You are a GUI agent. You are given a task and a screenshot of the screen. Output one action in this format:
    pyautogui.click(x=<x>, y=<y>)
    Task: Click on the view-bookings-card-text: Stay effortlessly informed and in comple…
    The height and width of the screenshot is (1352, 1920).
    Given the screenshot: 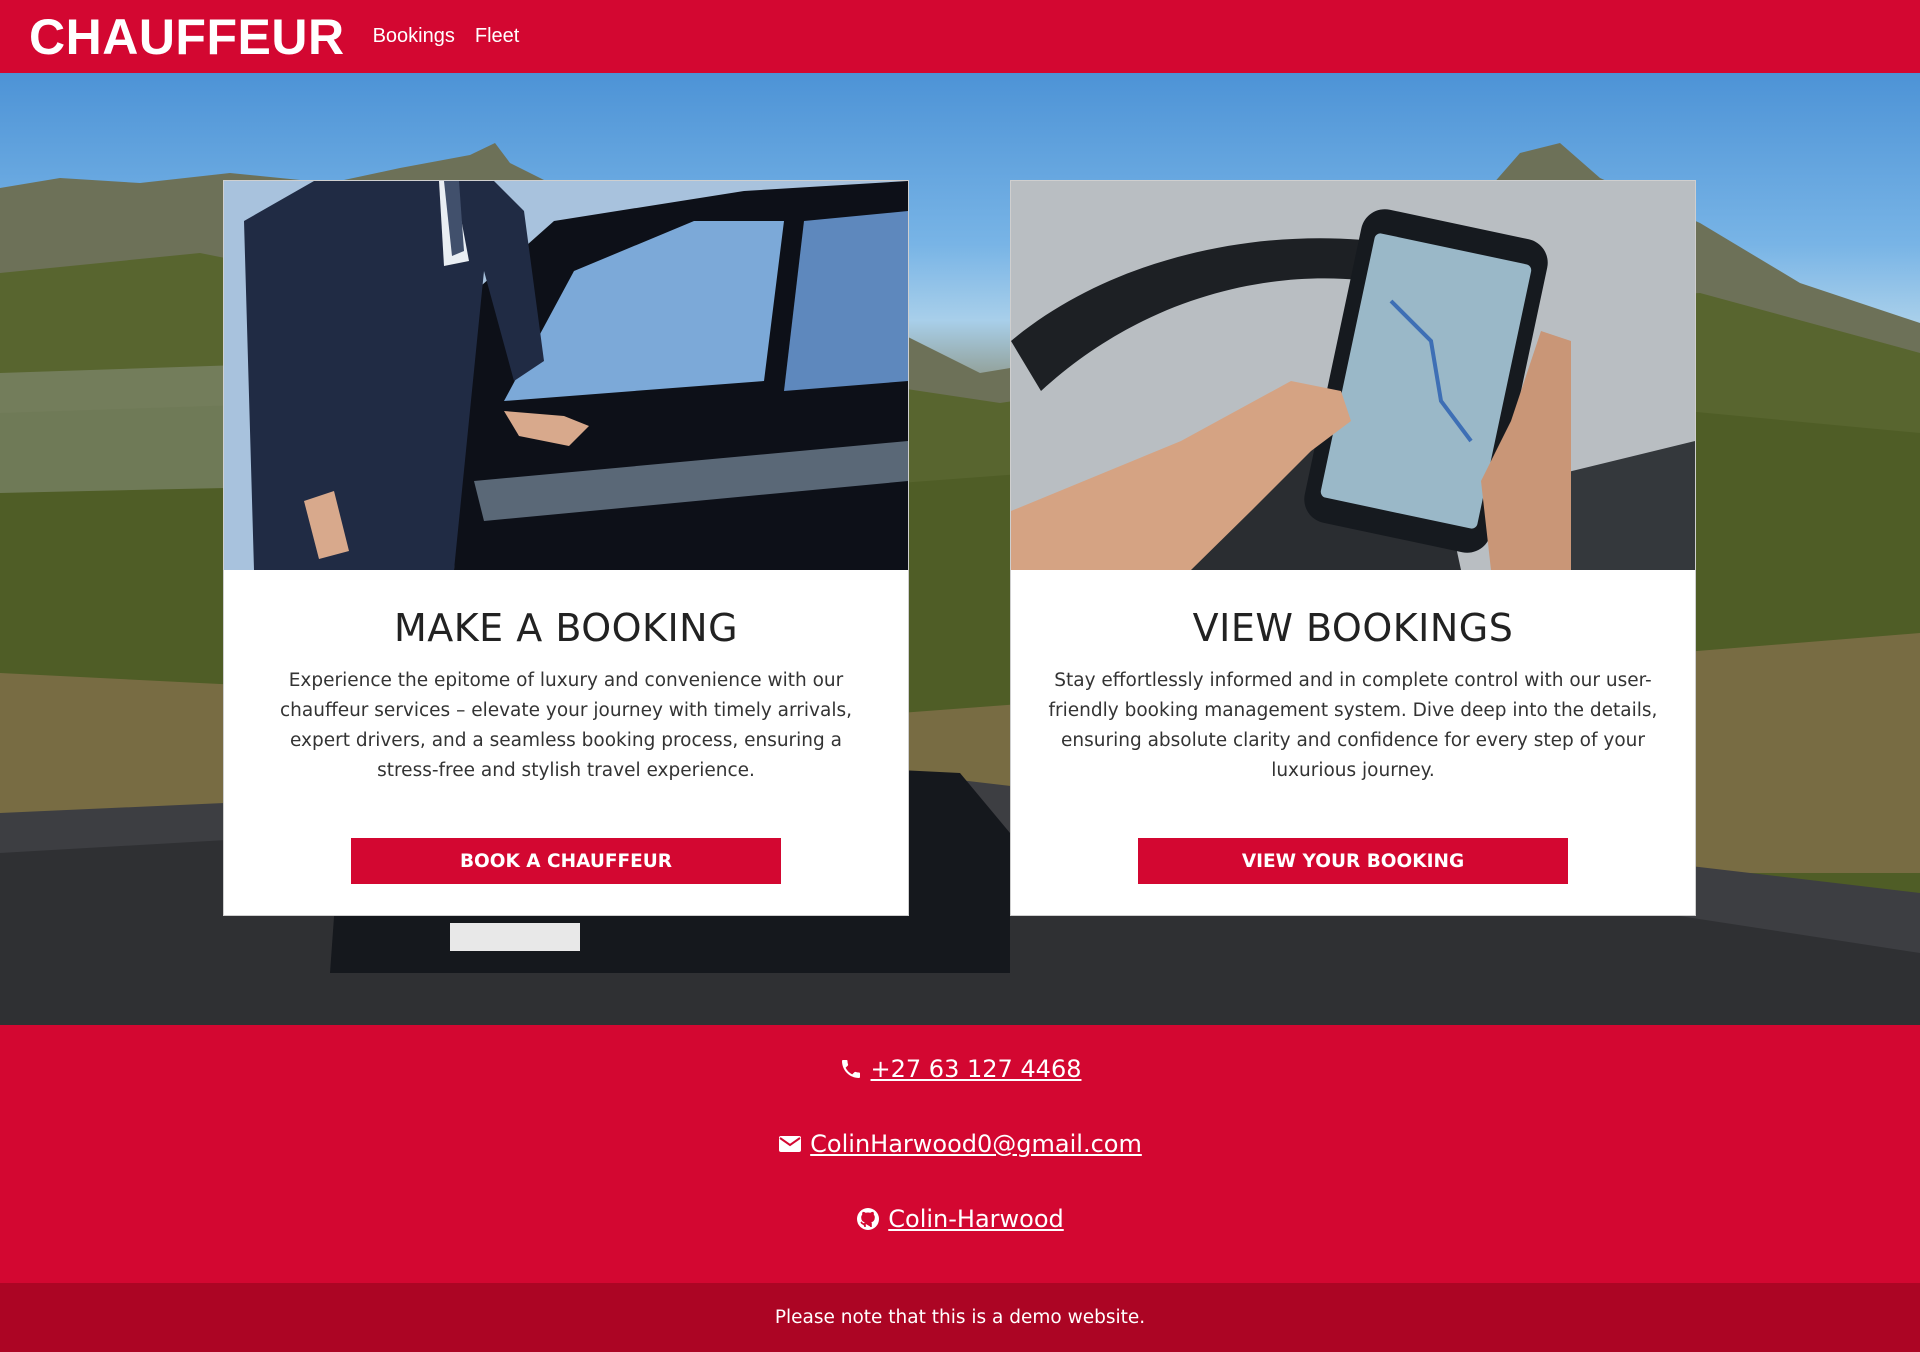 What is the action you would take?
    pyautogui.click(x=1353, y=725)
    